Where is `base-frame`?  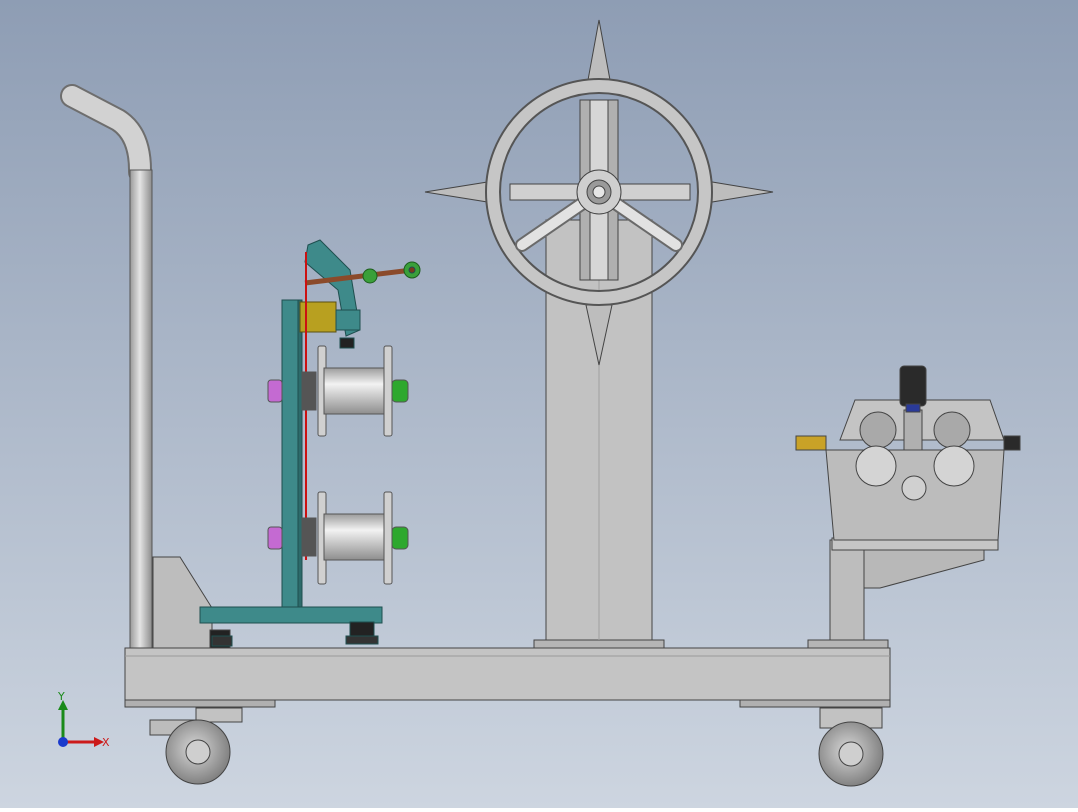
base-frame is located at coordinates (507, 677).